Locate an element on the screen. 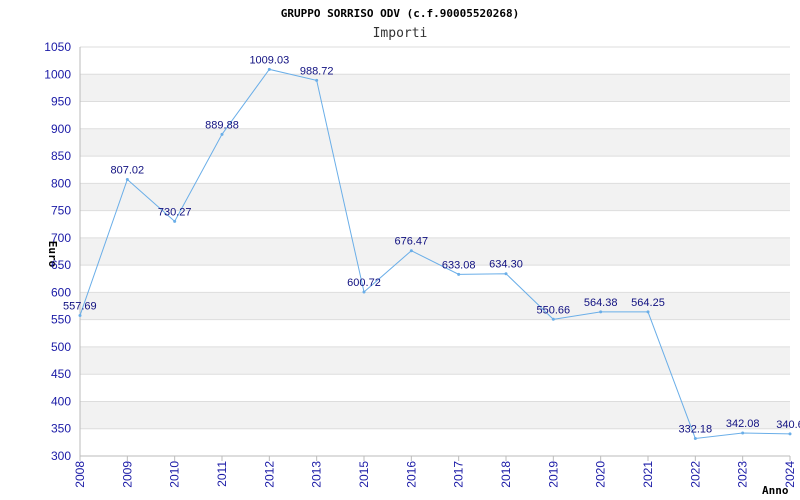 This screenshot has width=800, height=500. y-tick-label: 800 is located at coordinates (61, 183).